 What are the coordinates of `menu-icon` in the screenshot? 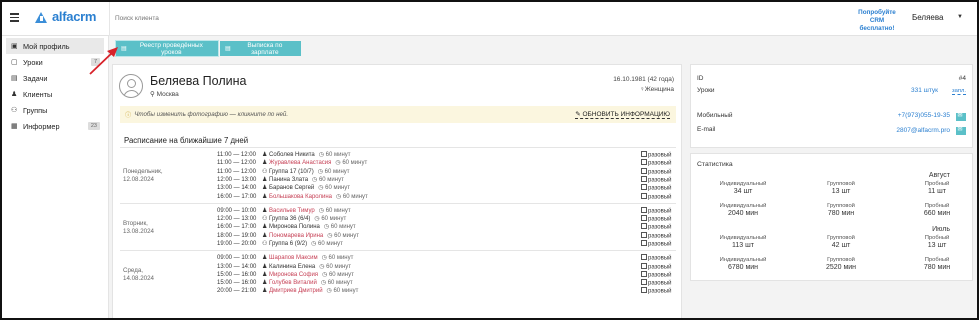 It's located at (14, 18).